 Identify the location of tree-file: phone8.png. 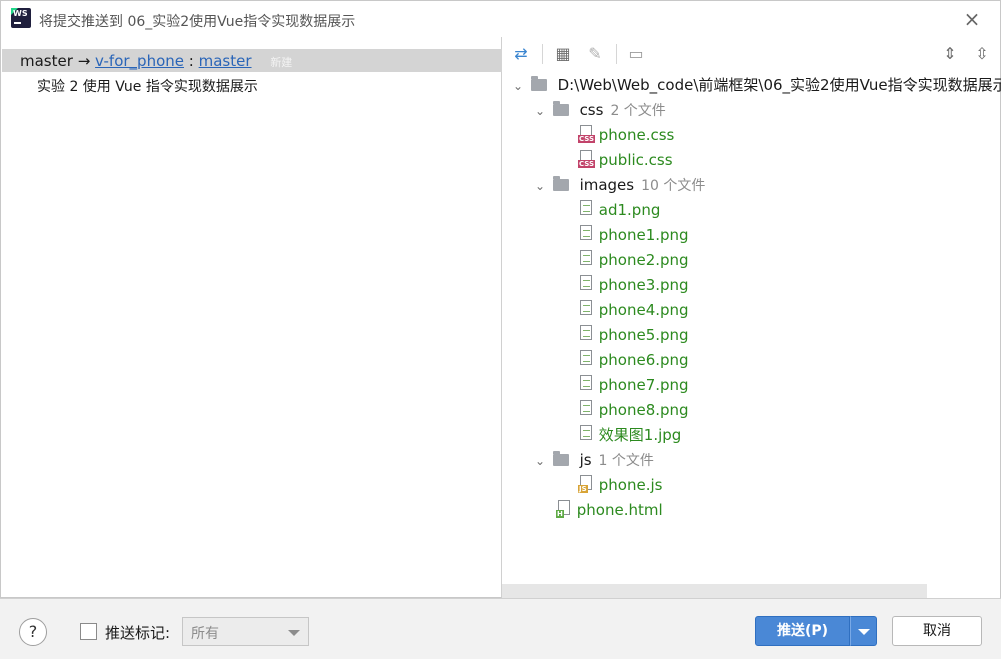
(633, 410).